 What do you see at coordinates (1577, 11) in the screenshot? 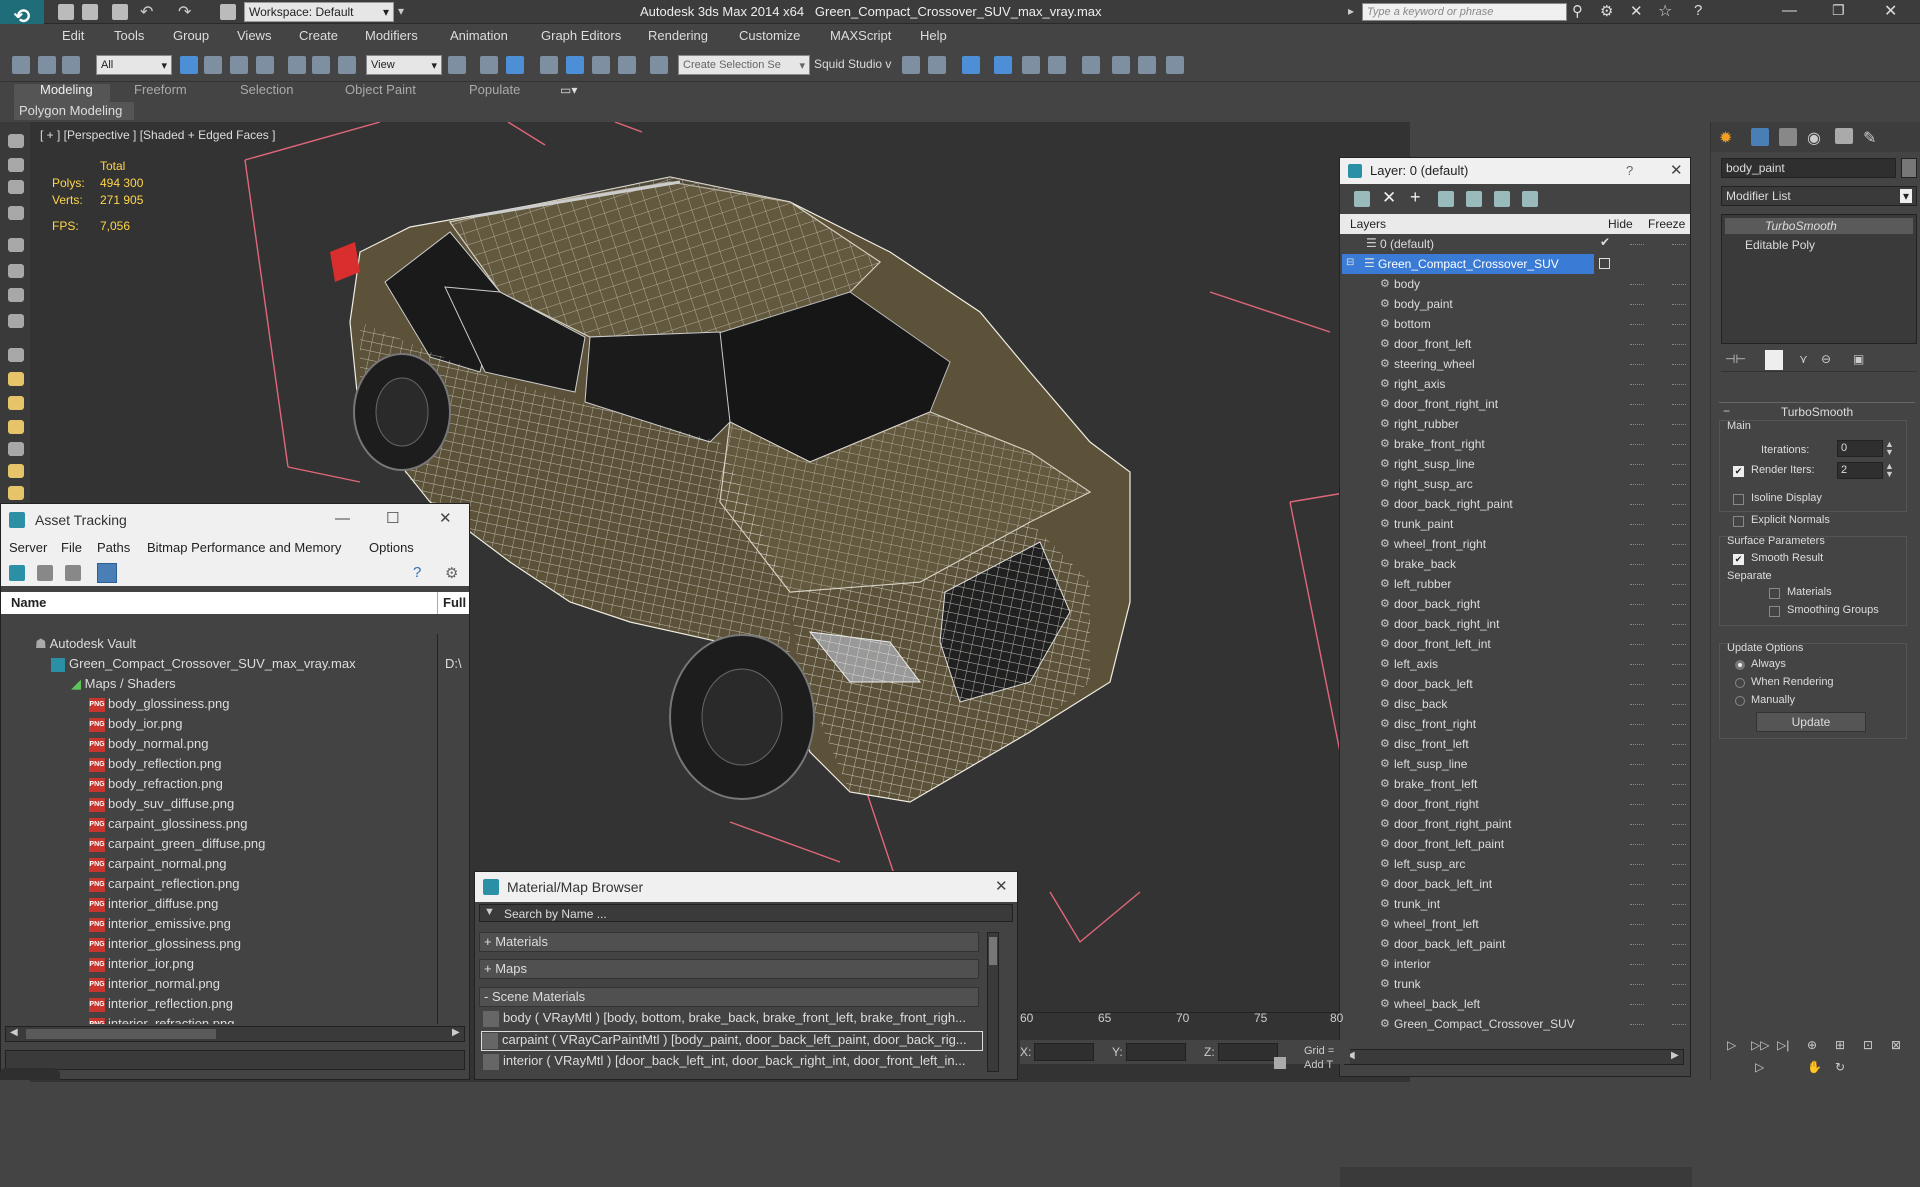
I see `binoculars-icon: ⚲` at bounding box center [1577, 11].